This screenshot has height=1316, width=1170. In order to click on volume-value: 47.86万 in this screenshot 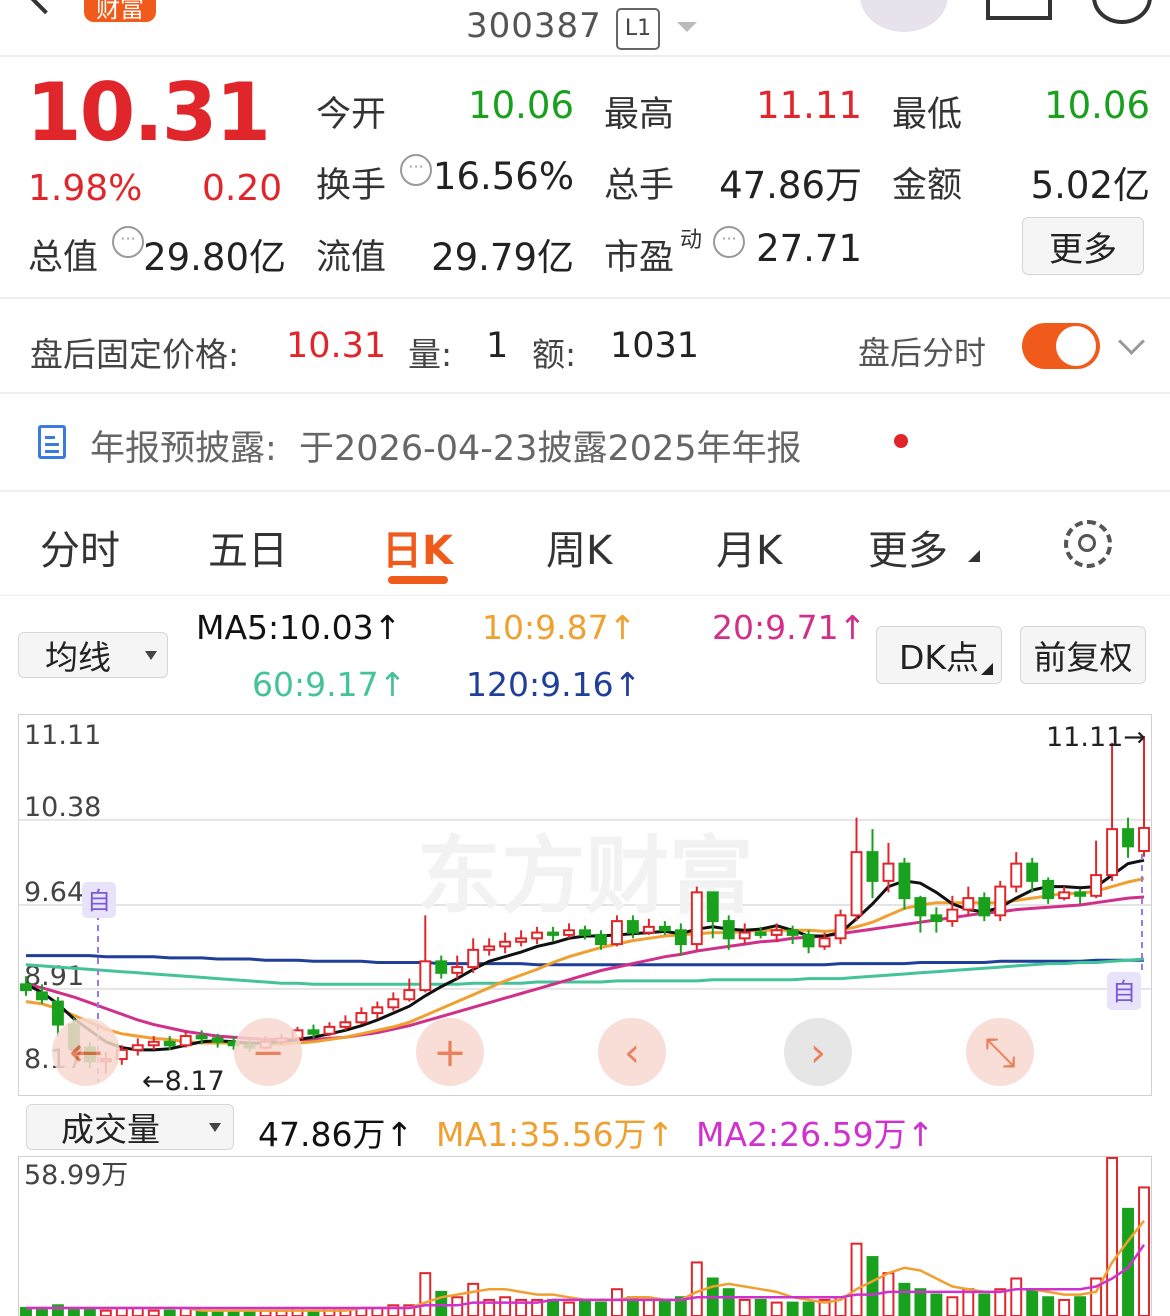, I will do `click(790, 185)`.